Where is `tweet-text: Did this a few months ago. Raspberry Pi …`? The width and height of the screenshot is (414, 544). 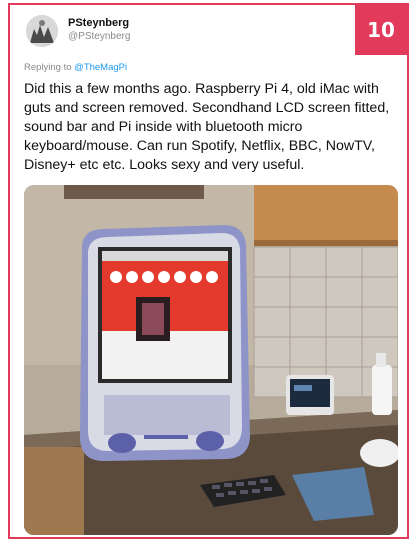
tweet-text: Did this a few months ago. Raspberry Pi … is located at coordinates (207, 127).